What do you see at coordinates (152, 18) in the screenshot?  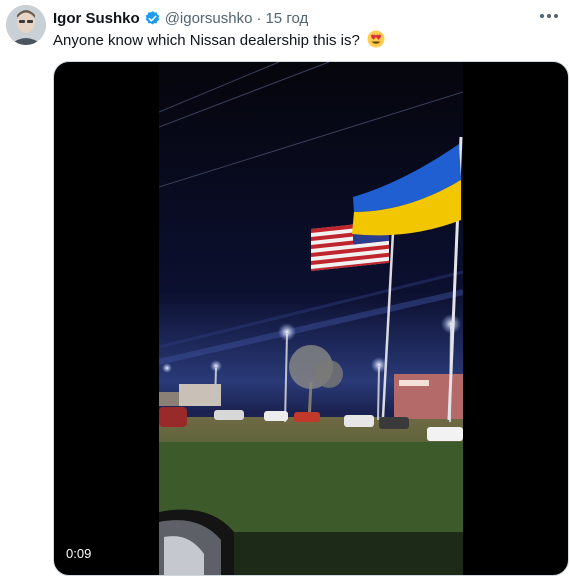 I see `verified-badge-icon` at bounding box center [152, 18].